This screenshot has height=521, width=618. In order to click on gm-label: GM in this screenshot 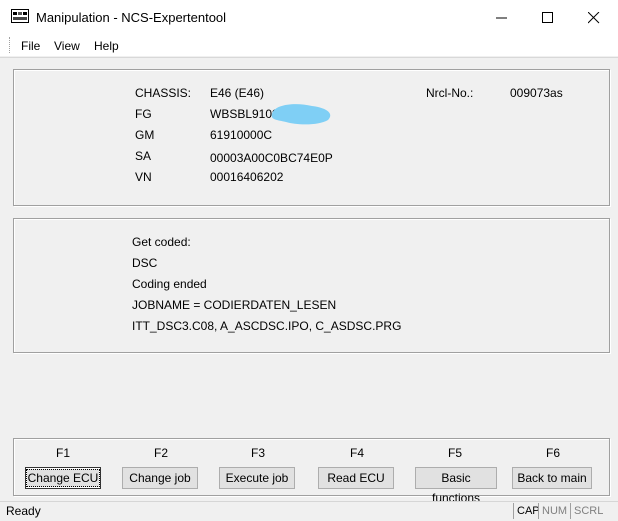, I will do `click(145, 135)`.